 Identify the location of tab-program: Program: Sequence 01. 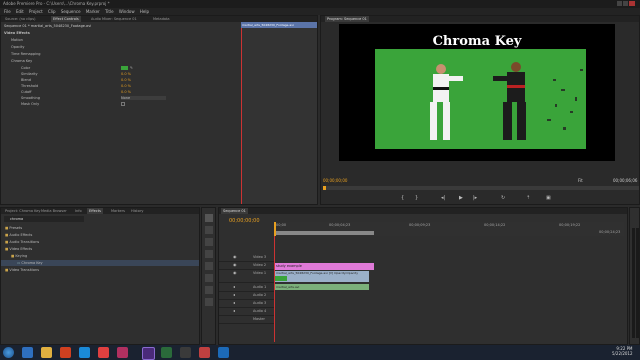
(347, 19).